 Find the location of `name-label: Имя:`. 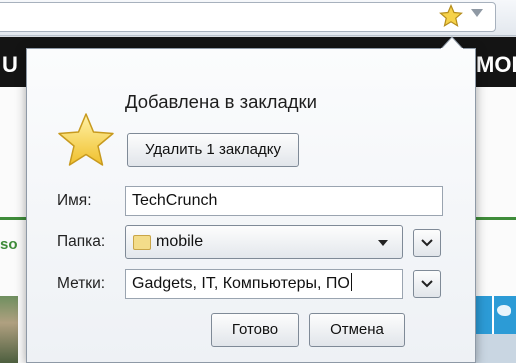

name-label: Имя: is located at coordinates (74, 200).